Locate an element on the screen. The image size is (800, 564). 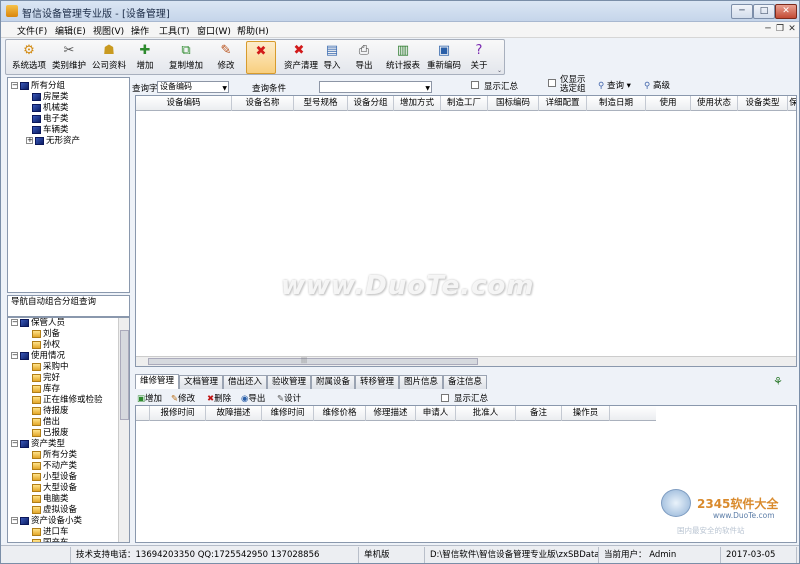
toolbar-button-3: ✚ 增加 is located at coordinates (145, 57).